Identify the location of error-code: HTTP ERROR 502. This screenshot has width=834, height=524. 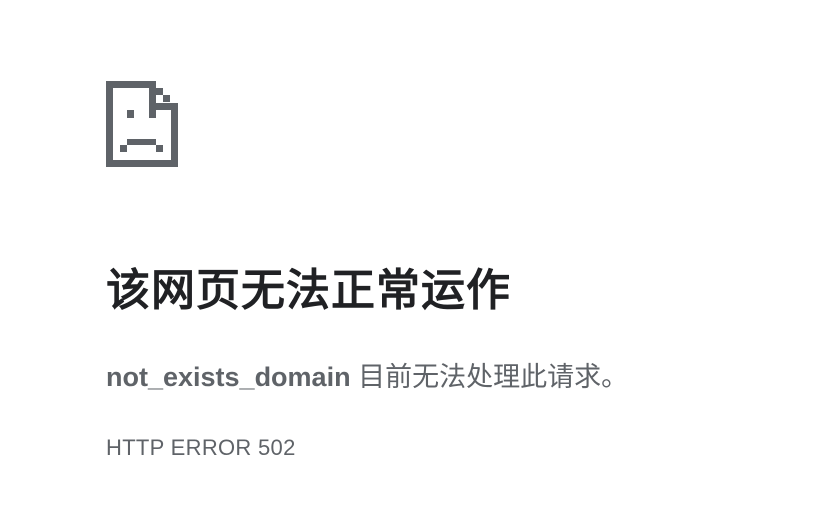
(201, 447).